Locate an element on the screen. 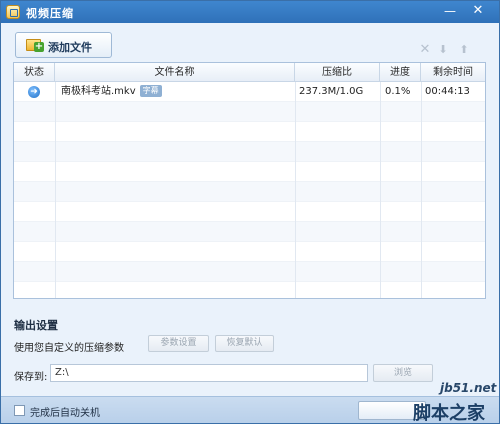 Image resolution: width=500 pixels, height=424 pixels. title-bar: 视频压缩 — ✕ is located at coordinates (250, 12).